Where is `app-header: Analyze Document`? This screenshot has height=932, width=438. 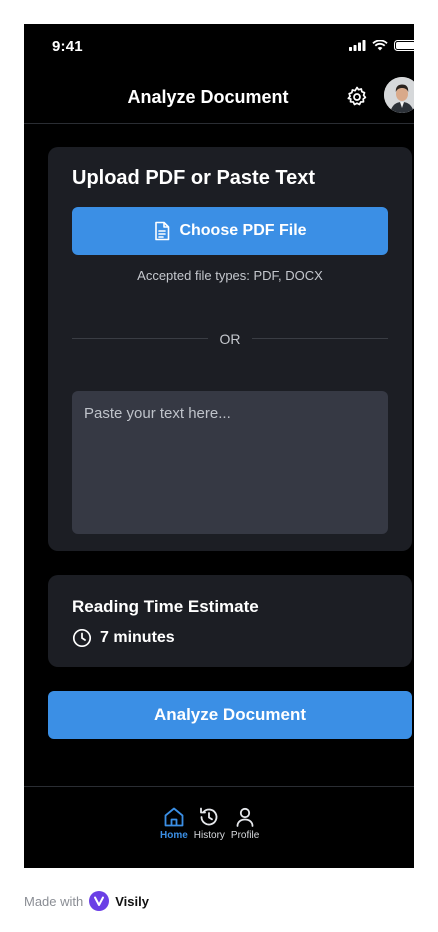
app-header: Analyze Document is located at coordinates (219, 96).